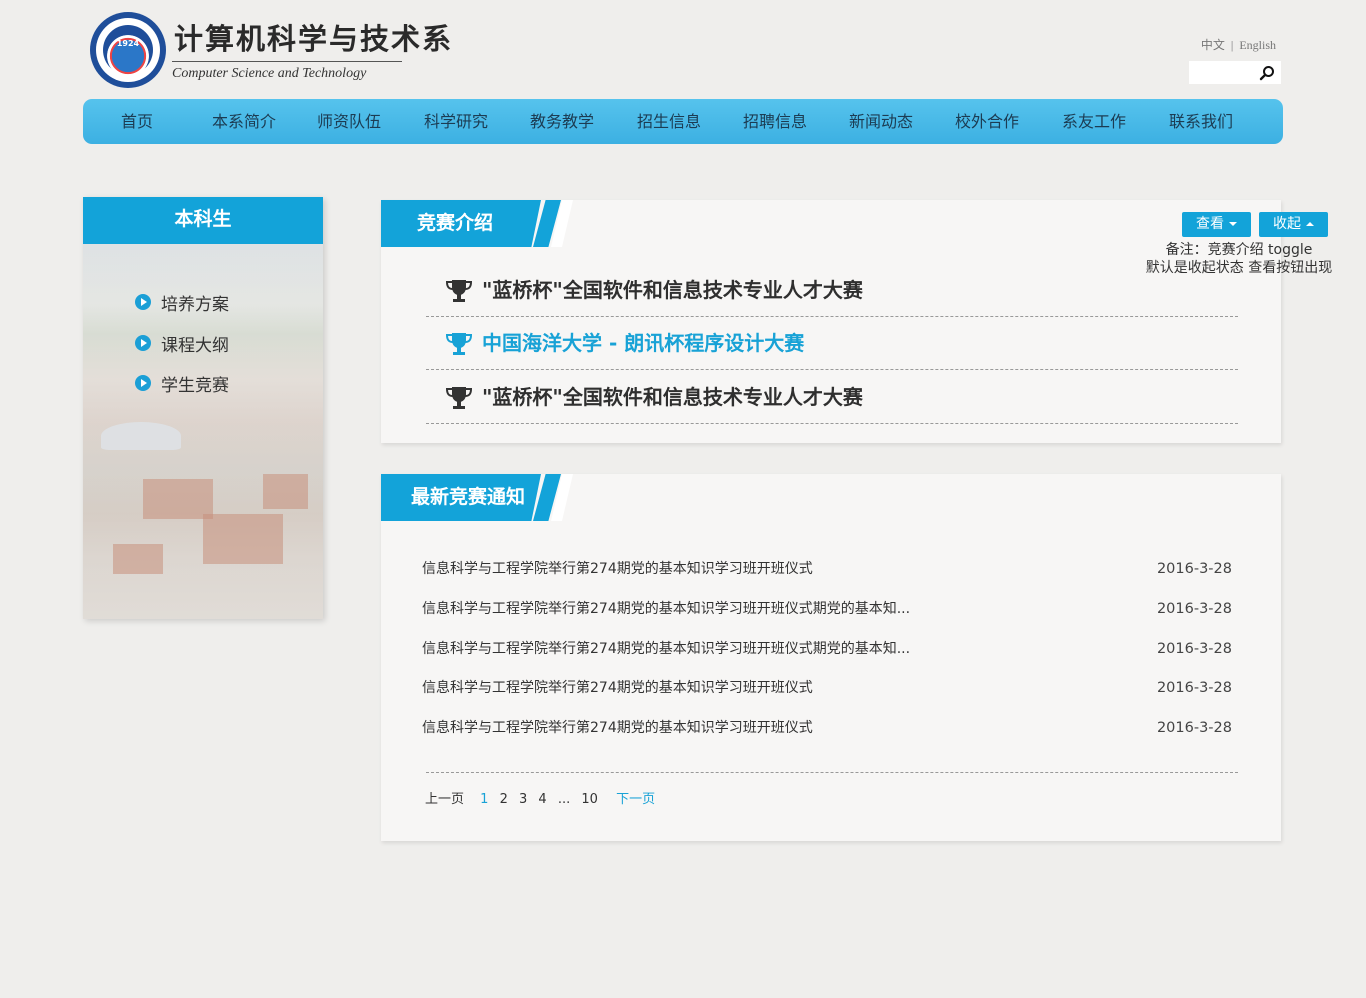  What do you see at coordinates (314, 39) in the screenshot?
I see `department-name-cn: 计算机科学与技术系` at bounding box center [314, 39].